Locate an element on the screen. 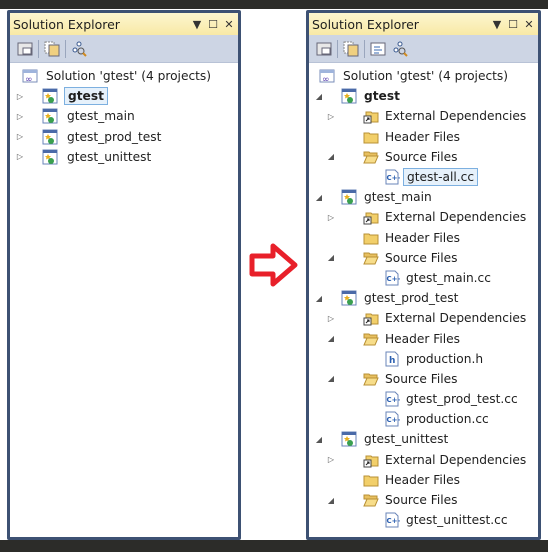 Image resolution: width=548 pixels, height=552 pixels. tree-item-project: ▷ gtest_prod_test is located at coordinates (124, 137).